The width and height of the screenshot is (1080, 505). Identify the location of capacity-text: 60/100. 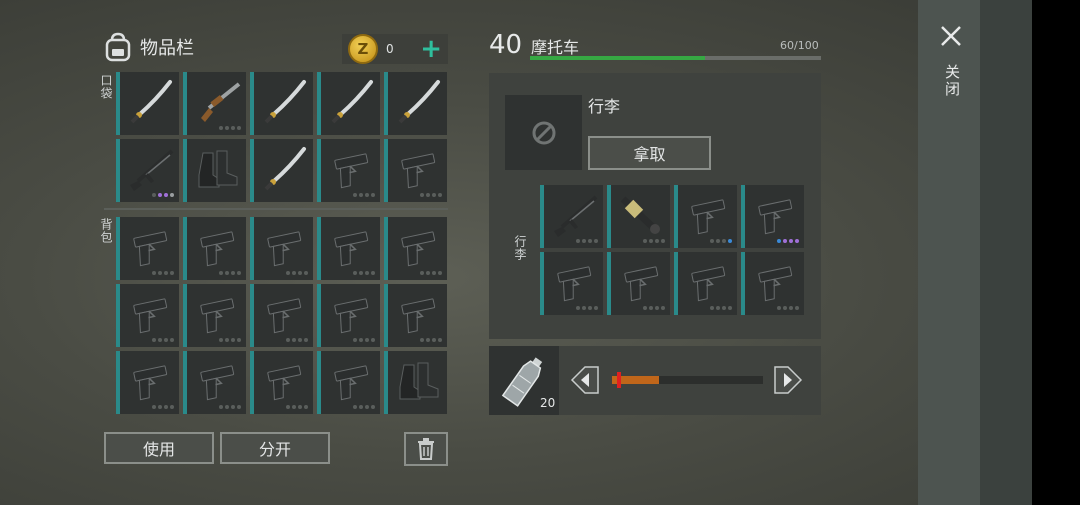
(799, 45).